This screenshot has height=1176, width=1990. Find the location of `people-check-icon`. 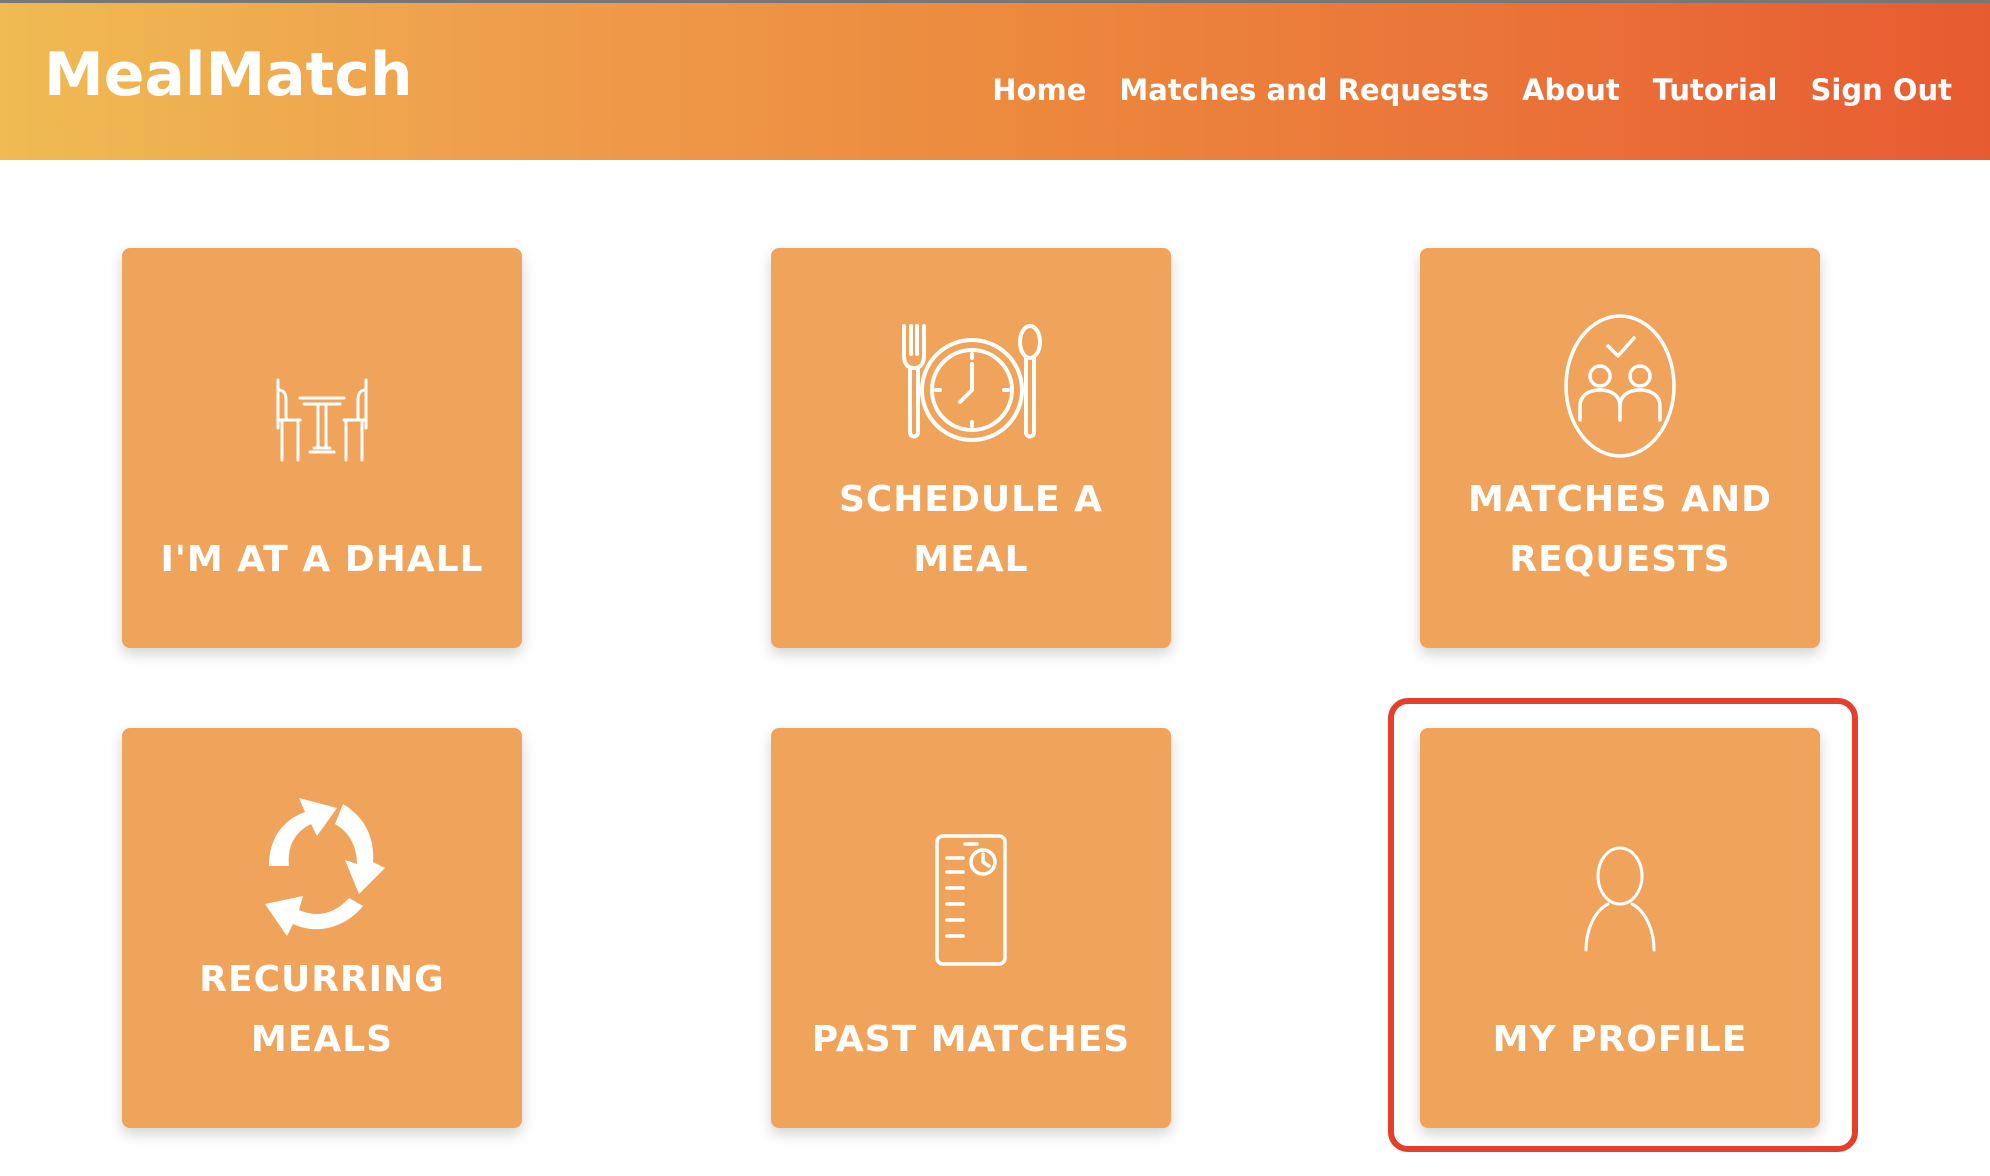

people-check-icon is located at coordinates (1620, 386).